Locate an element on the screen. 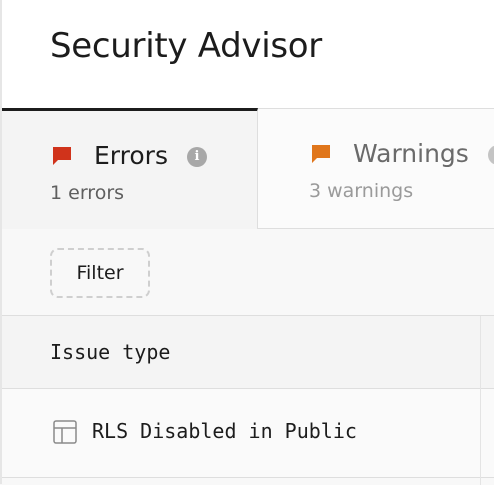 The height and width of the screenshot is (485, 494). tab-warnings-count: 3 warnings is located at coordinates (361, 191).